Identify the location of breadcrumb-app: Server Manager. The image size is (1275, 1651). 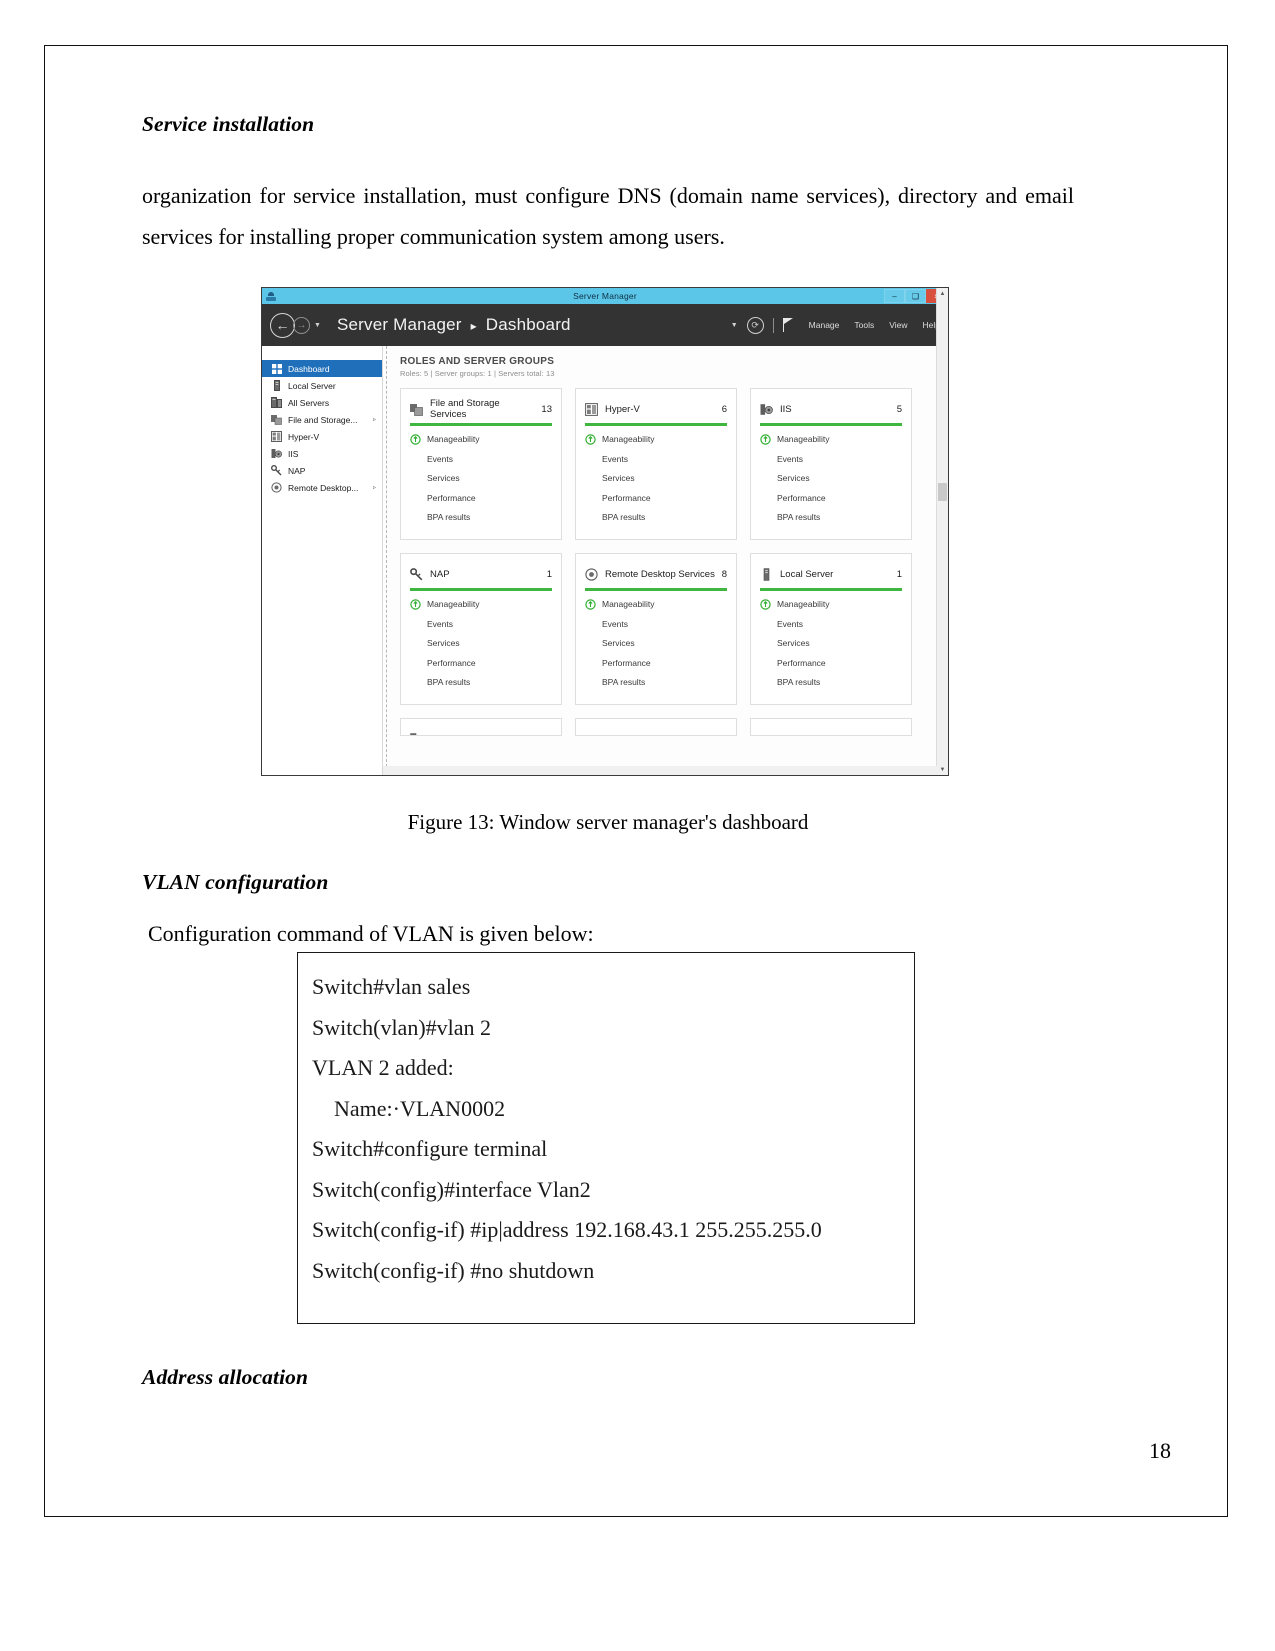
(399, 324).